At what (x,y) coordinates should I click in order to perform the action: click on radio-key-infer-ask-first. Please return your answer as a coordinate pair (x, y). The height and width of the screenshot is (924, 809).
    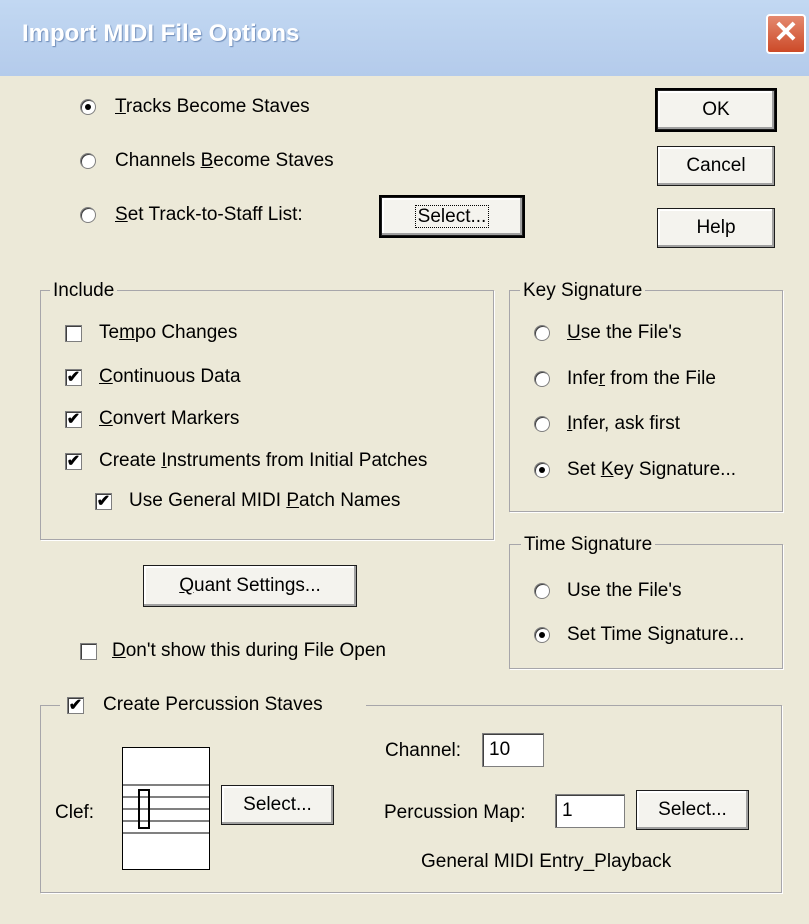
    Looking at the image, I should click on (542, 424).